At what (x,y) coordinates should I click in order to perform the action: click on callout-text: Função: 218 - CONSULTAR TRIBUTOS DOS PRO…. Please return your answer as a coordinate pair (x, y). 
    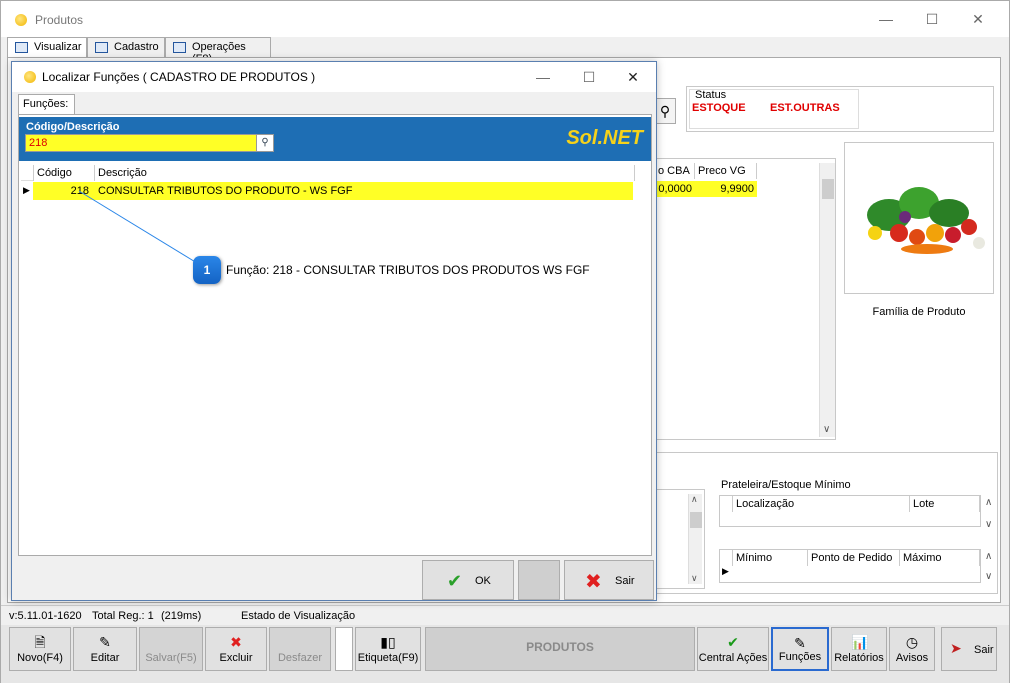
    Looking at the image, I should click on (408, 270).